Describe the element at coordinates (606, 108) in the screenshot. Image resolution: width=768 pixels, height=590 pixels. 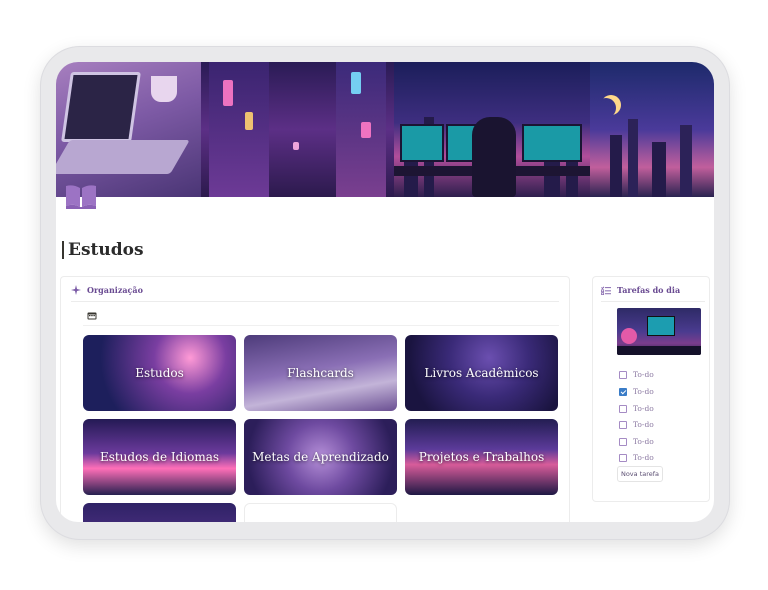
I see `moon-icon` at that location.